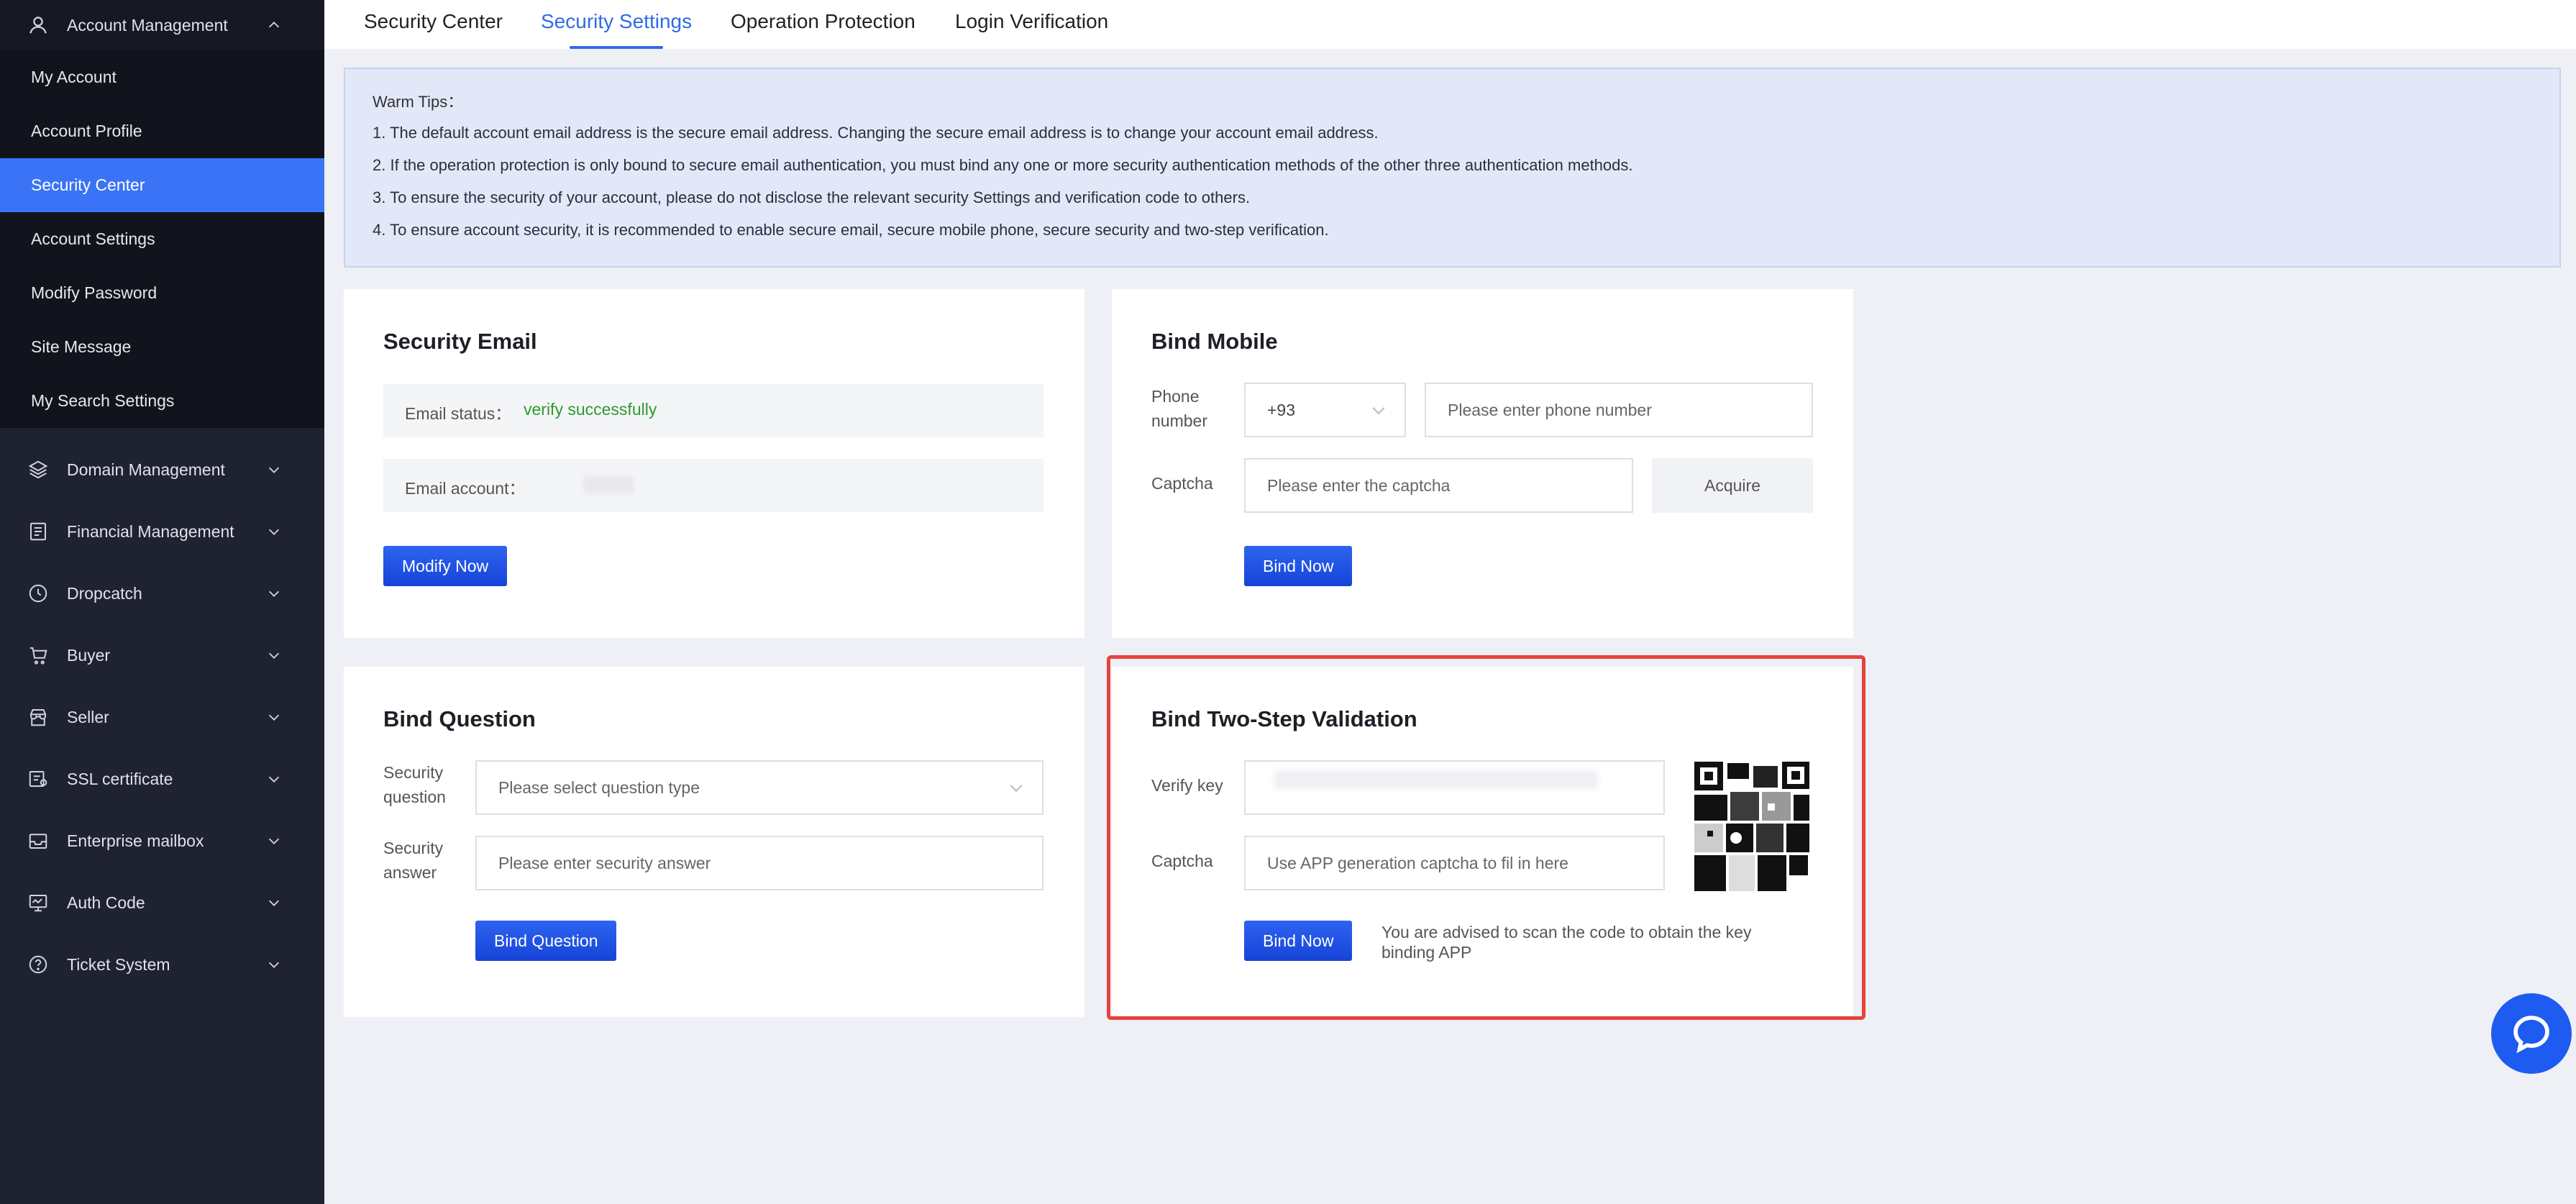  I want to click on phone-number-input: Please enter phone number, so click(1619, 410).